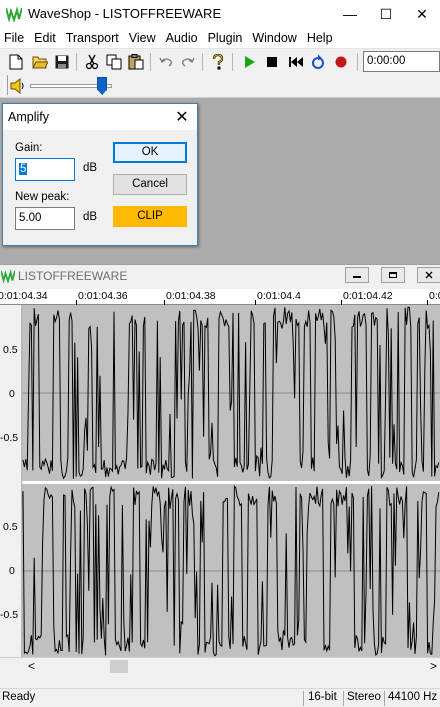 This screenshot has width=440, height=707. I want to click on play-button, so click(250, 62).